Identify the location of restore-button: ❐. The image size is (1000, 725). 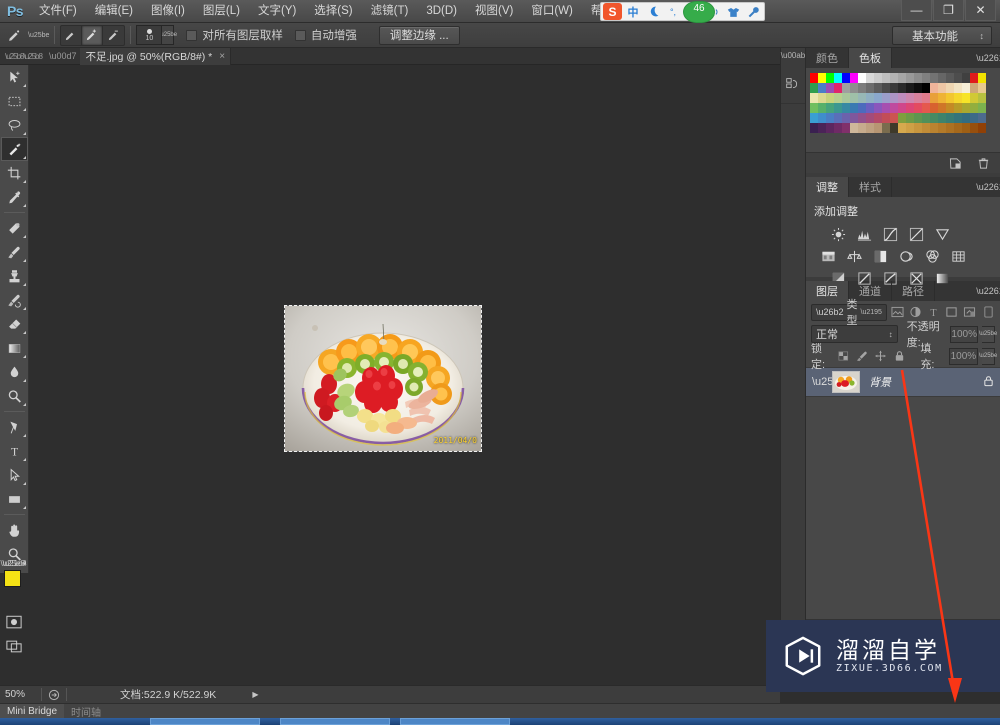
(948, 10).